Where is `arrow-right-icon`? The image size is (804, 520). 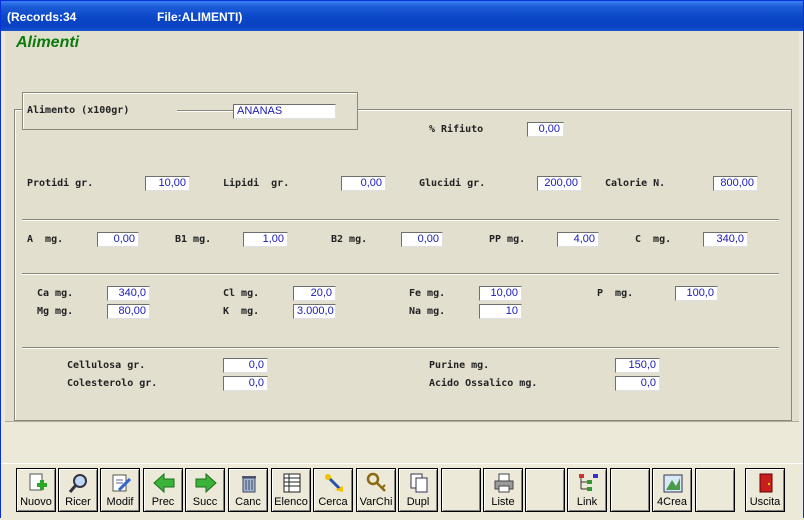
arrow-right-icon is located at coordinates (206, 483).